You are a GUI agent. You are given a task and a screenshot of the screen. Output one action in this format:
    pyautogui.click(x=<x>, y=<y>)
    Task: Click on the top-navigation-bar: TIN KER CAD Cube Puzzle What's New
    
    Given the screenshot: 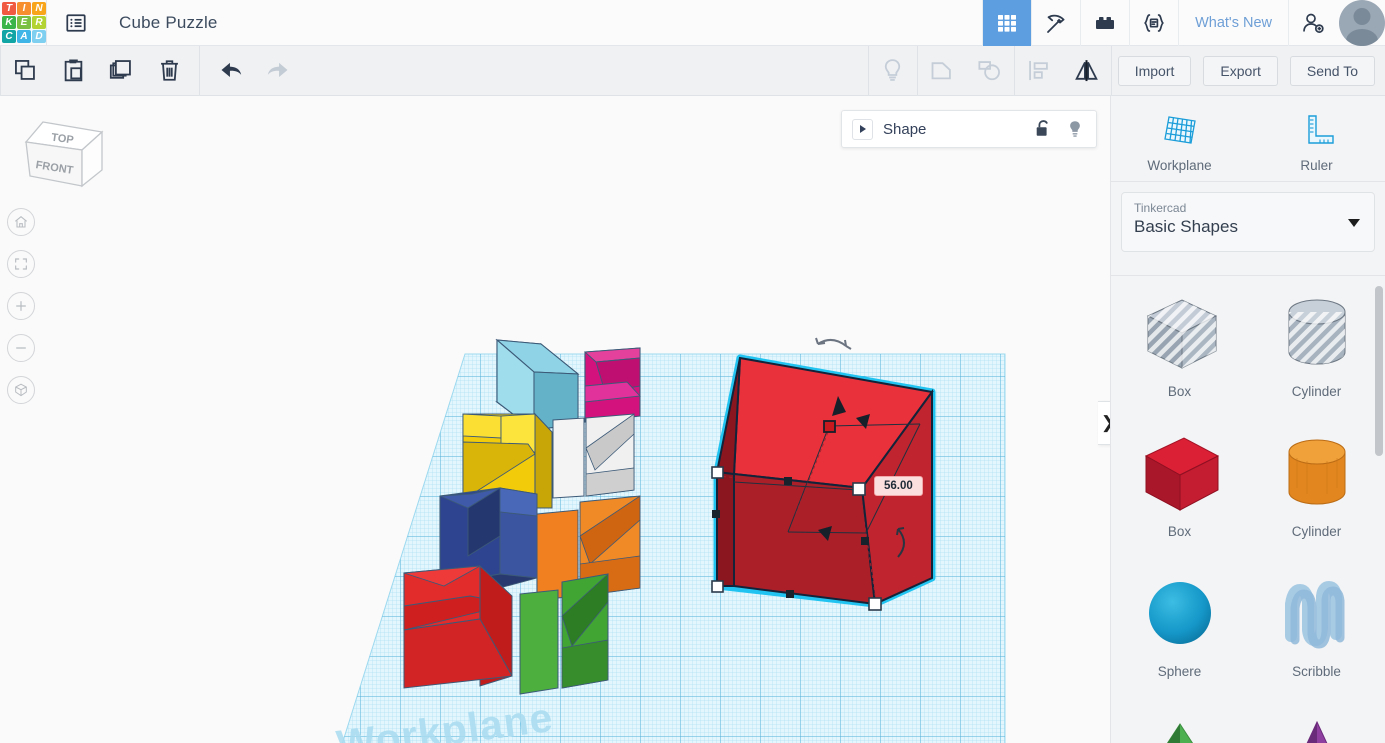 What is the action you would take?
    pyautogui.click(x=692, y=23)
    